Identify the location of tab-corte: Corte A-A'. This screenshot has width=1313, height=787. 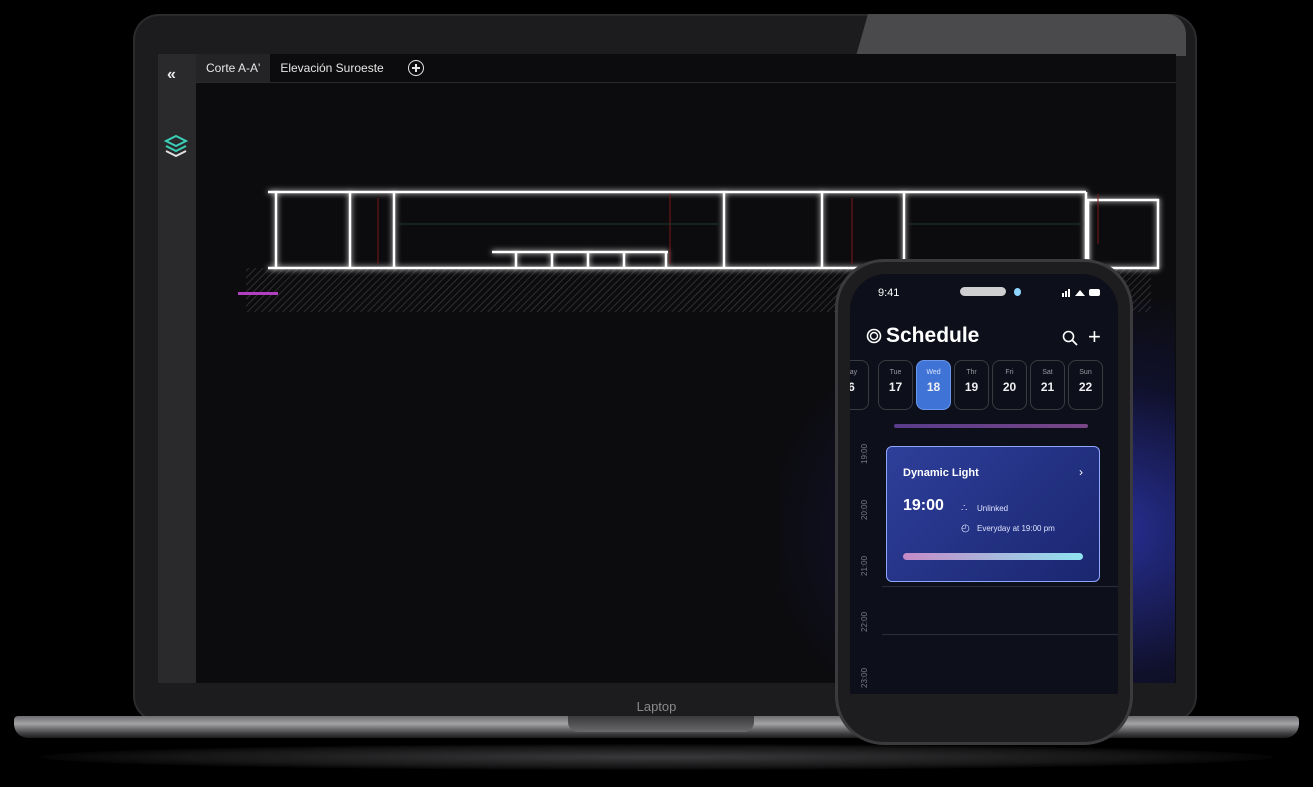
(233, 68).